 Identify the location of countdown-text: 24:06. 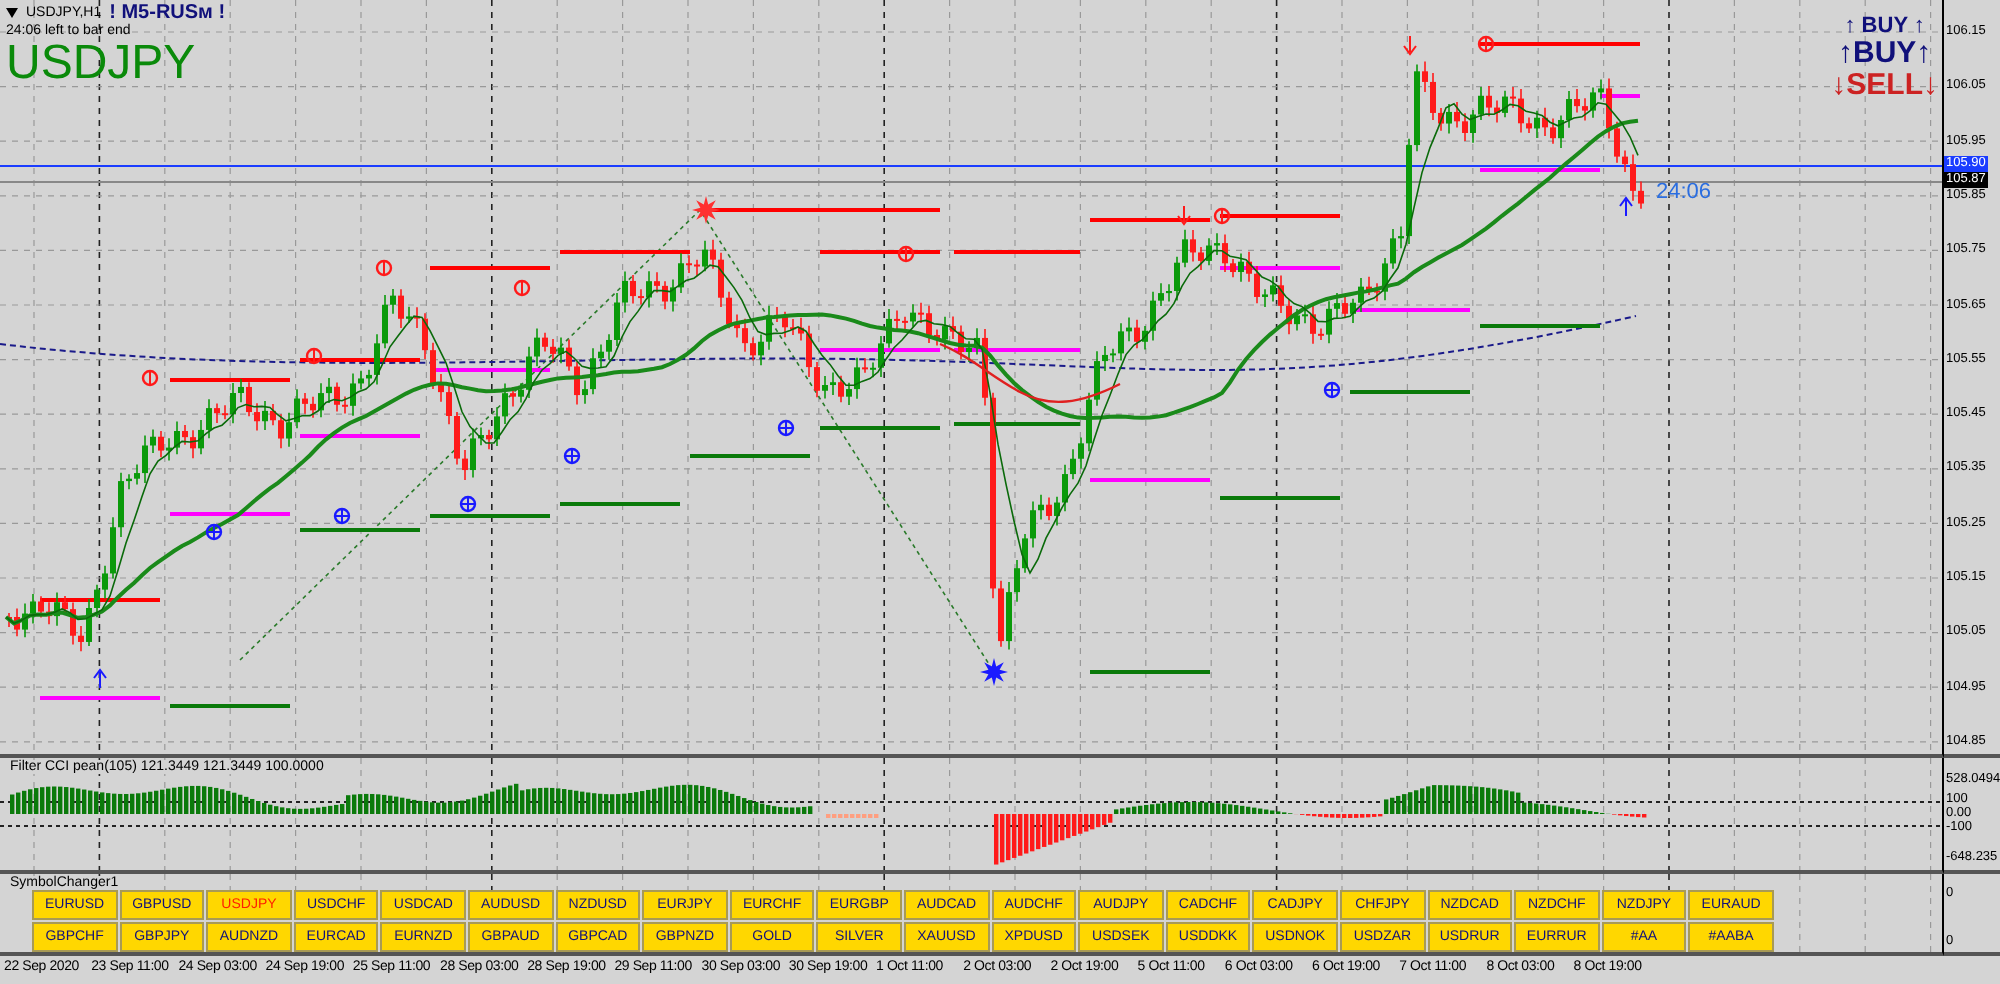
(1684, 192).